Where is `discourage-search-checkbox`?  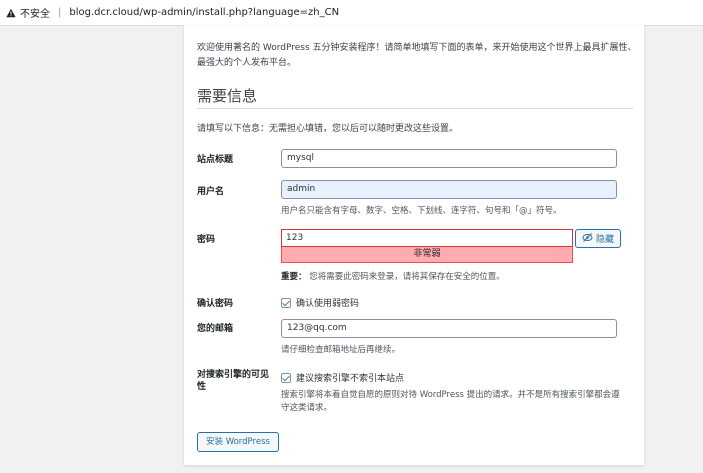 discourage-search-checkbox is located at coordinates (286, 377).